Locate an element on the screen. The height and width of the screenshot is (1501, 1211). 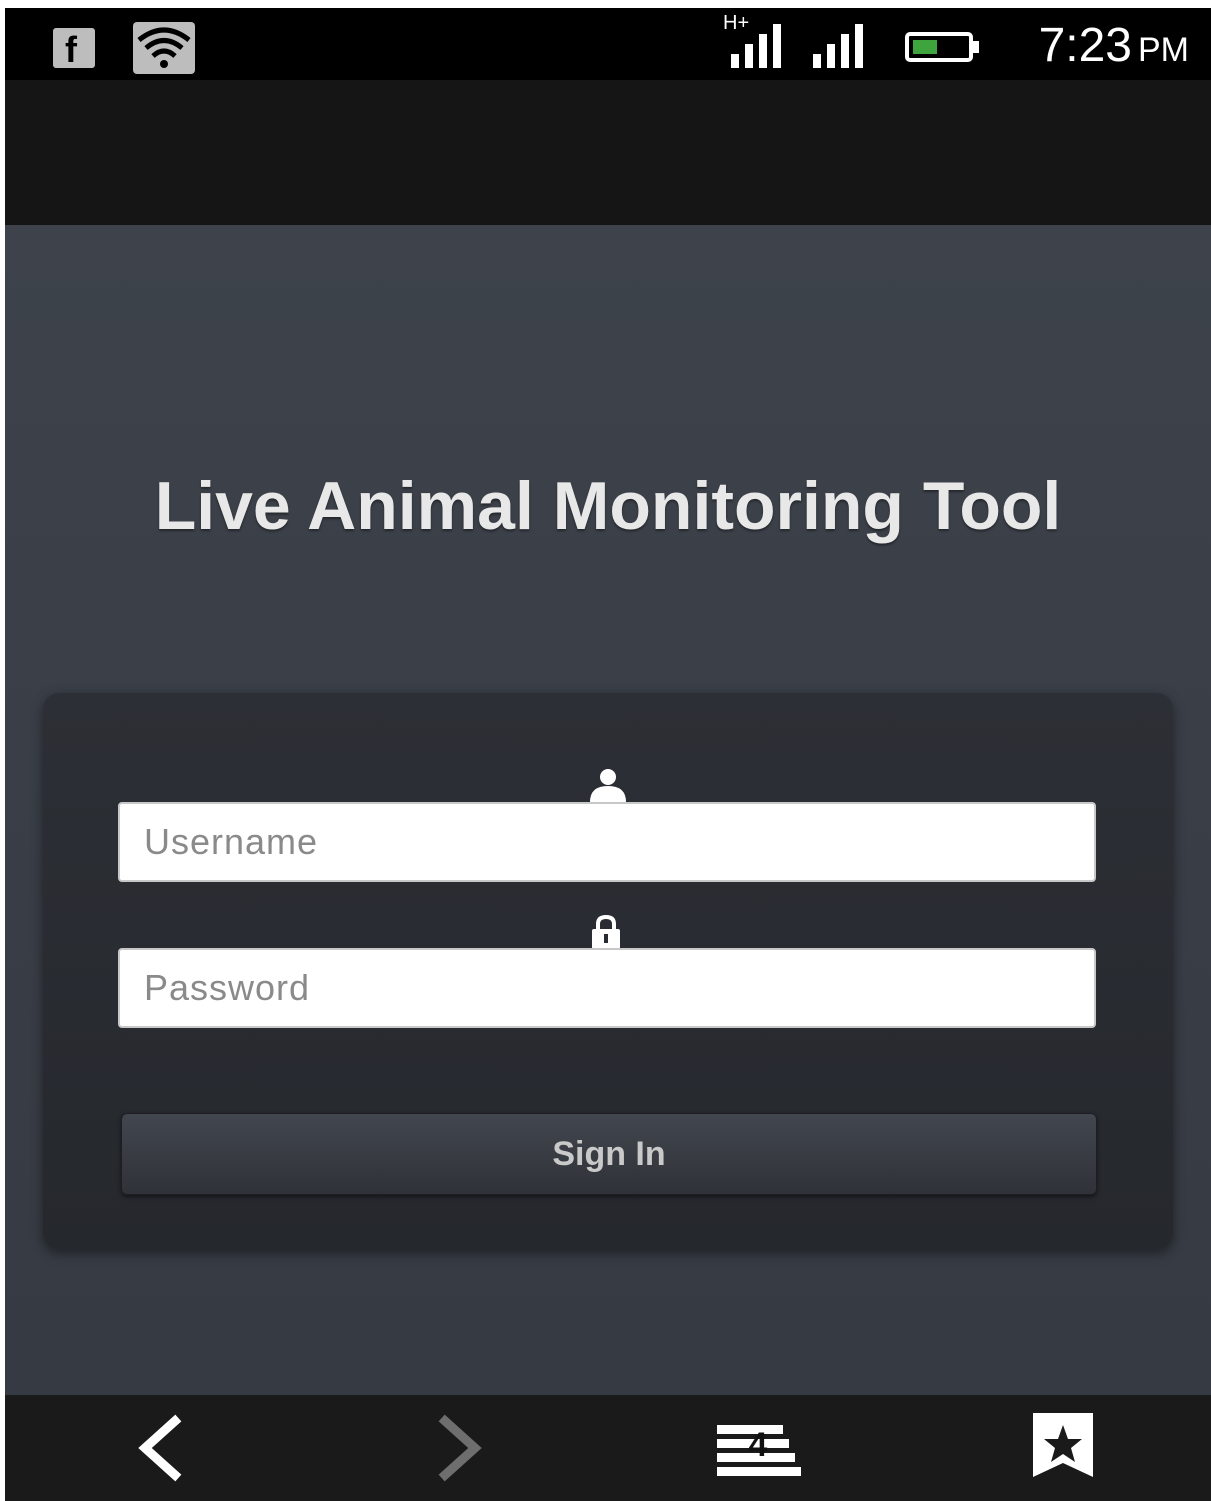
battery-icon is located at coordinates (942, 47).